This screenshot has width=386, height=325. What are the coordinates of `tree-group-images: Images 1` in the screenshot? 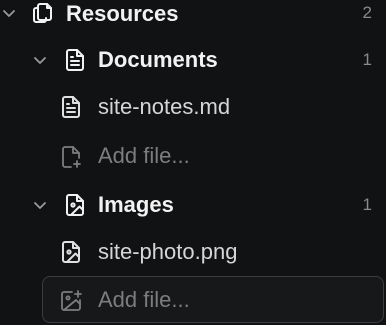 It's located at (193, 205).